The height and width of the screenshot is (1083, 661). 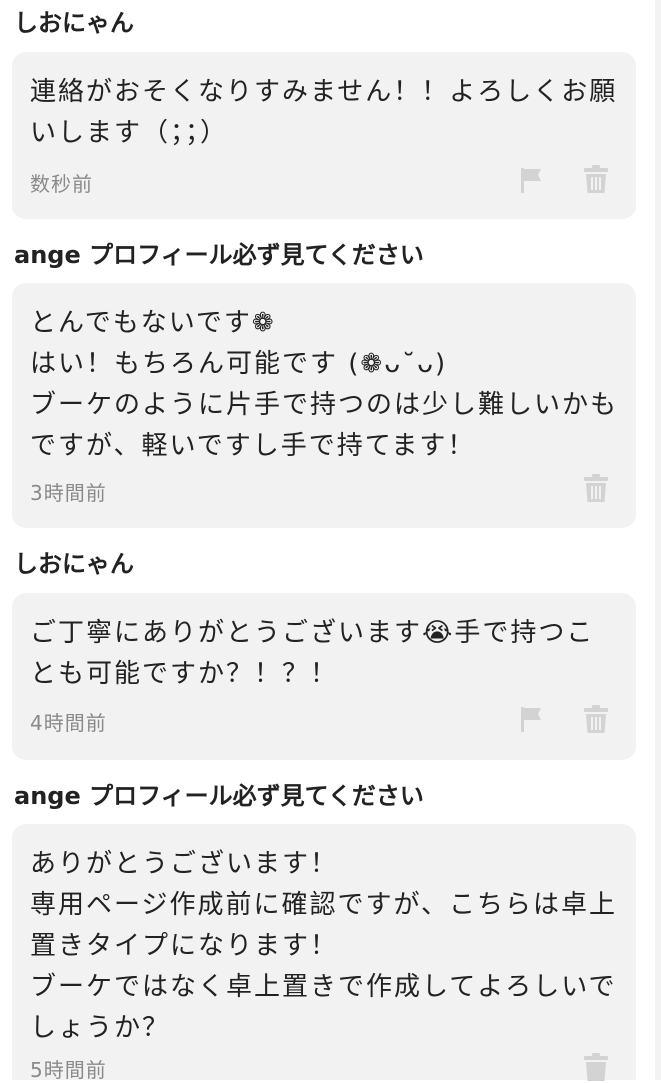 What do you see at coordinates (68, 1070) in the screenshot?
I see `message-timestamp: 5時間前` at bounding box center [68, 1070].